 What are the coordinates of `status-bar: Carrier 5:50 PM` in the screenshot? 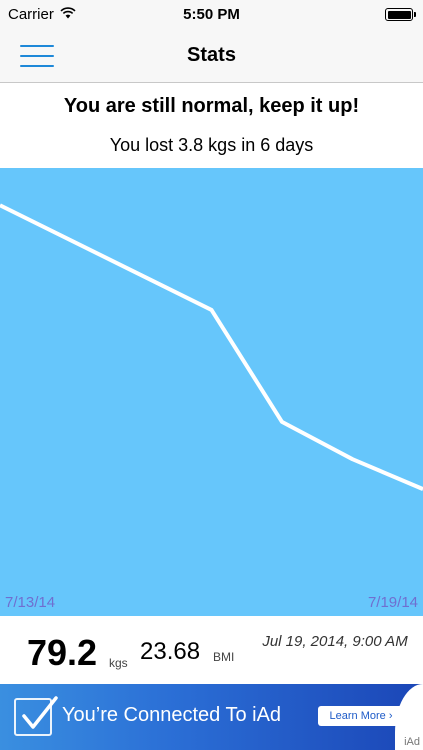 It's located at (211, 15).